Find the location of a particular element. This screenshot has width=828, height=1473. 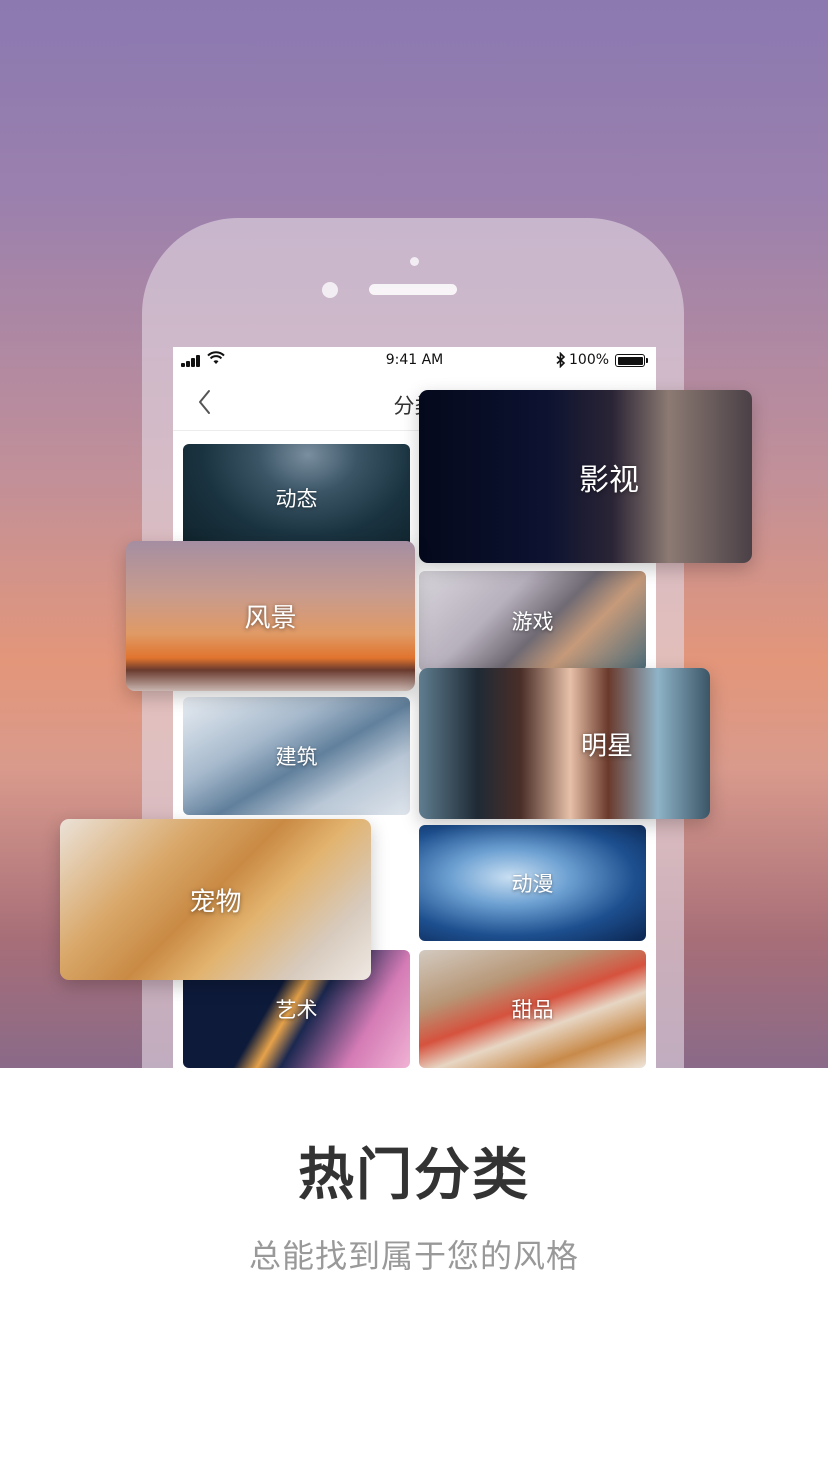

featured-tile-yingshi: 影视 is located at coordinates (585, 476).